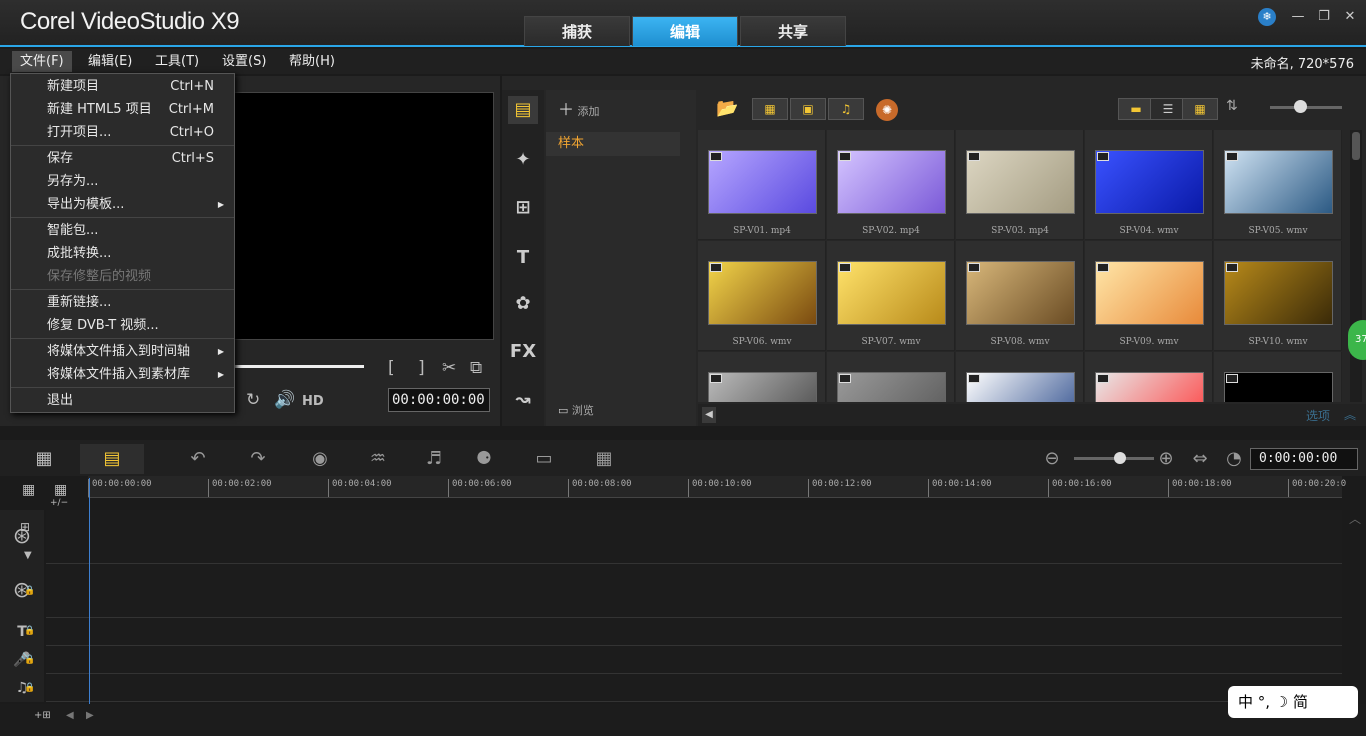 This screenshot has height=736, width=1366. What do you see at coordinates (298, 366) in the screenshot?
I see `scrub-bar` at bounding box center [298, 366].